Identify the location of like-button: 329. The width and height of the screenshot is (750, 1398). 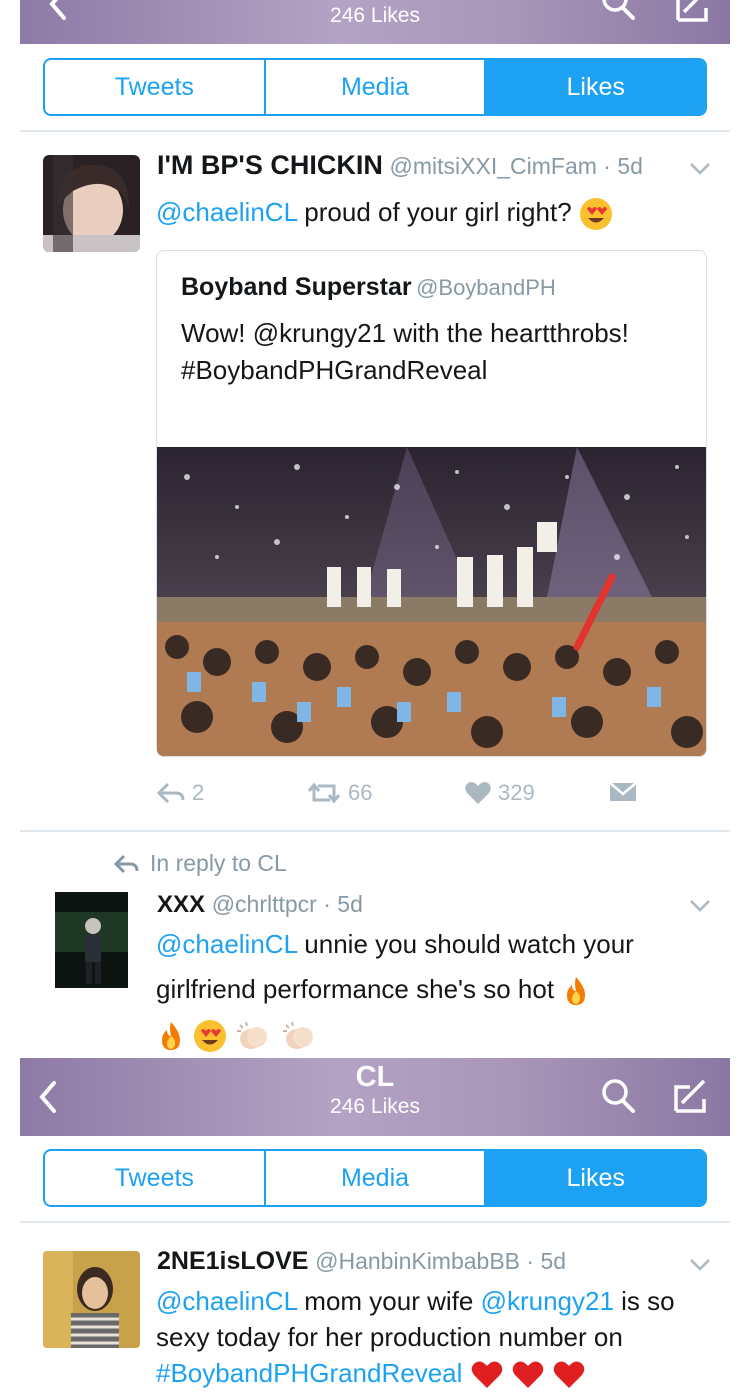
(499, 793).